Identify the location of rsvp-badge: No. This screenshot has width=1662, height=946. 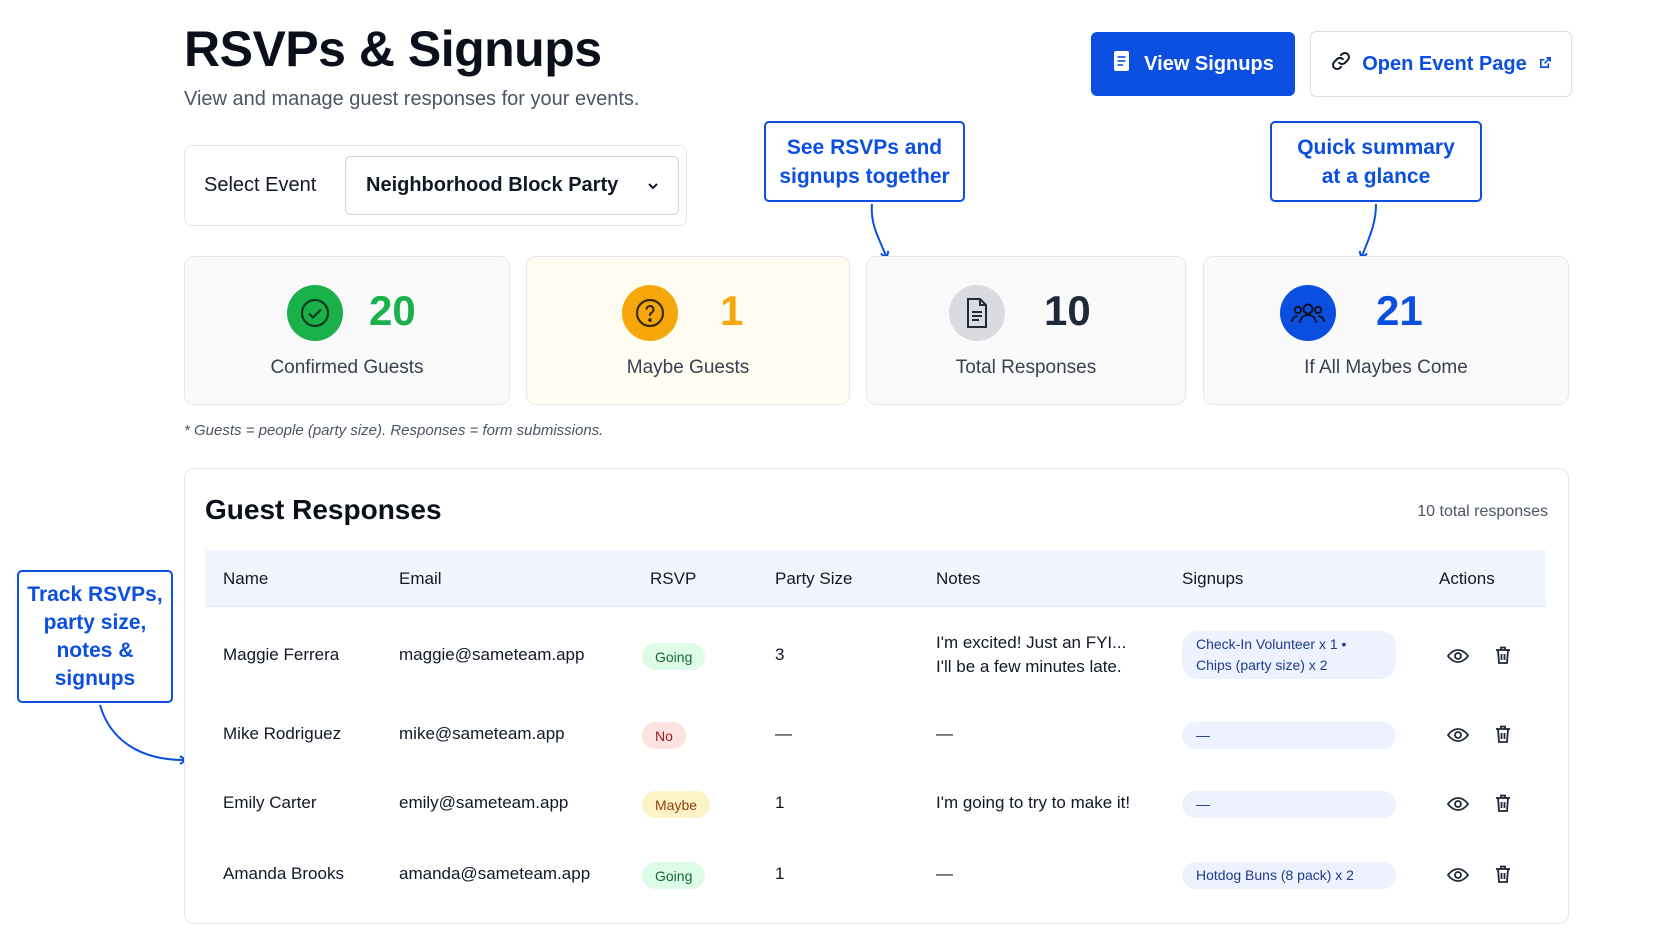
(664, 735).